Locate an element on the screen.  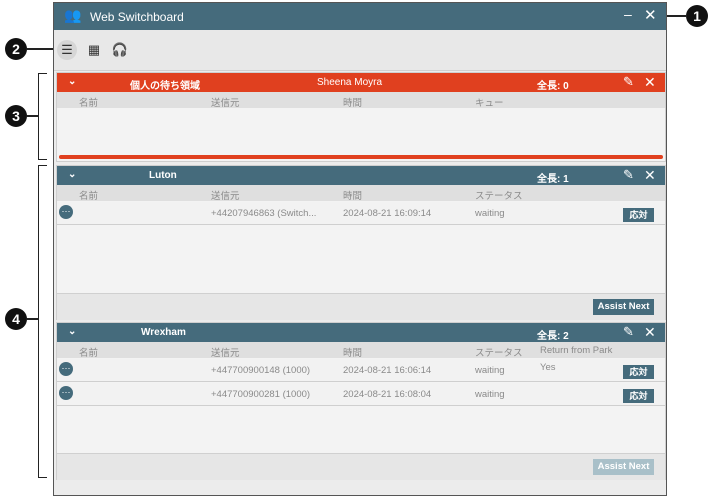
col-queue: キュー is located at coordinates (489, 103).